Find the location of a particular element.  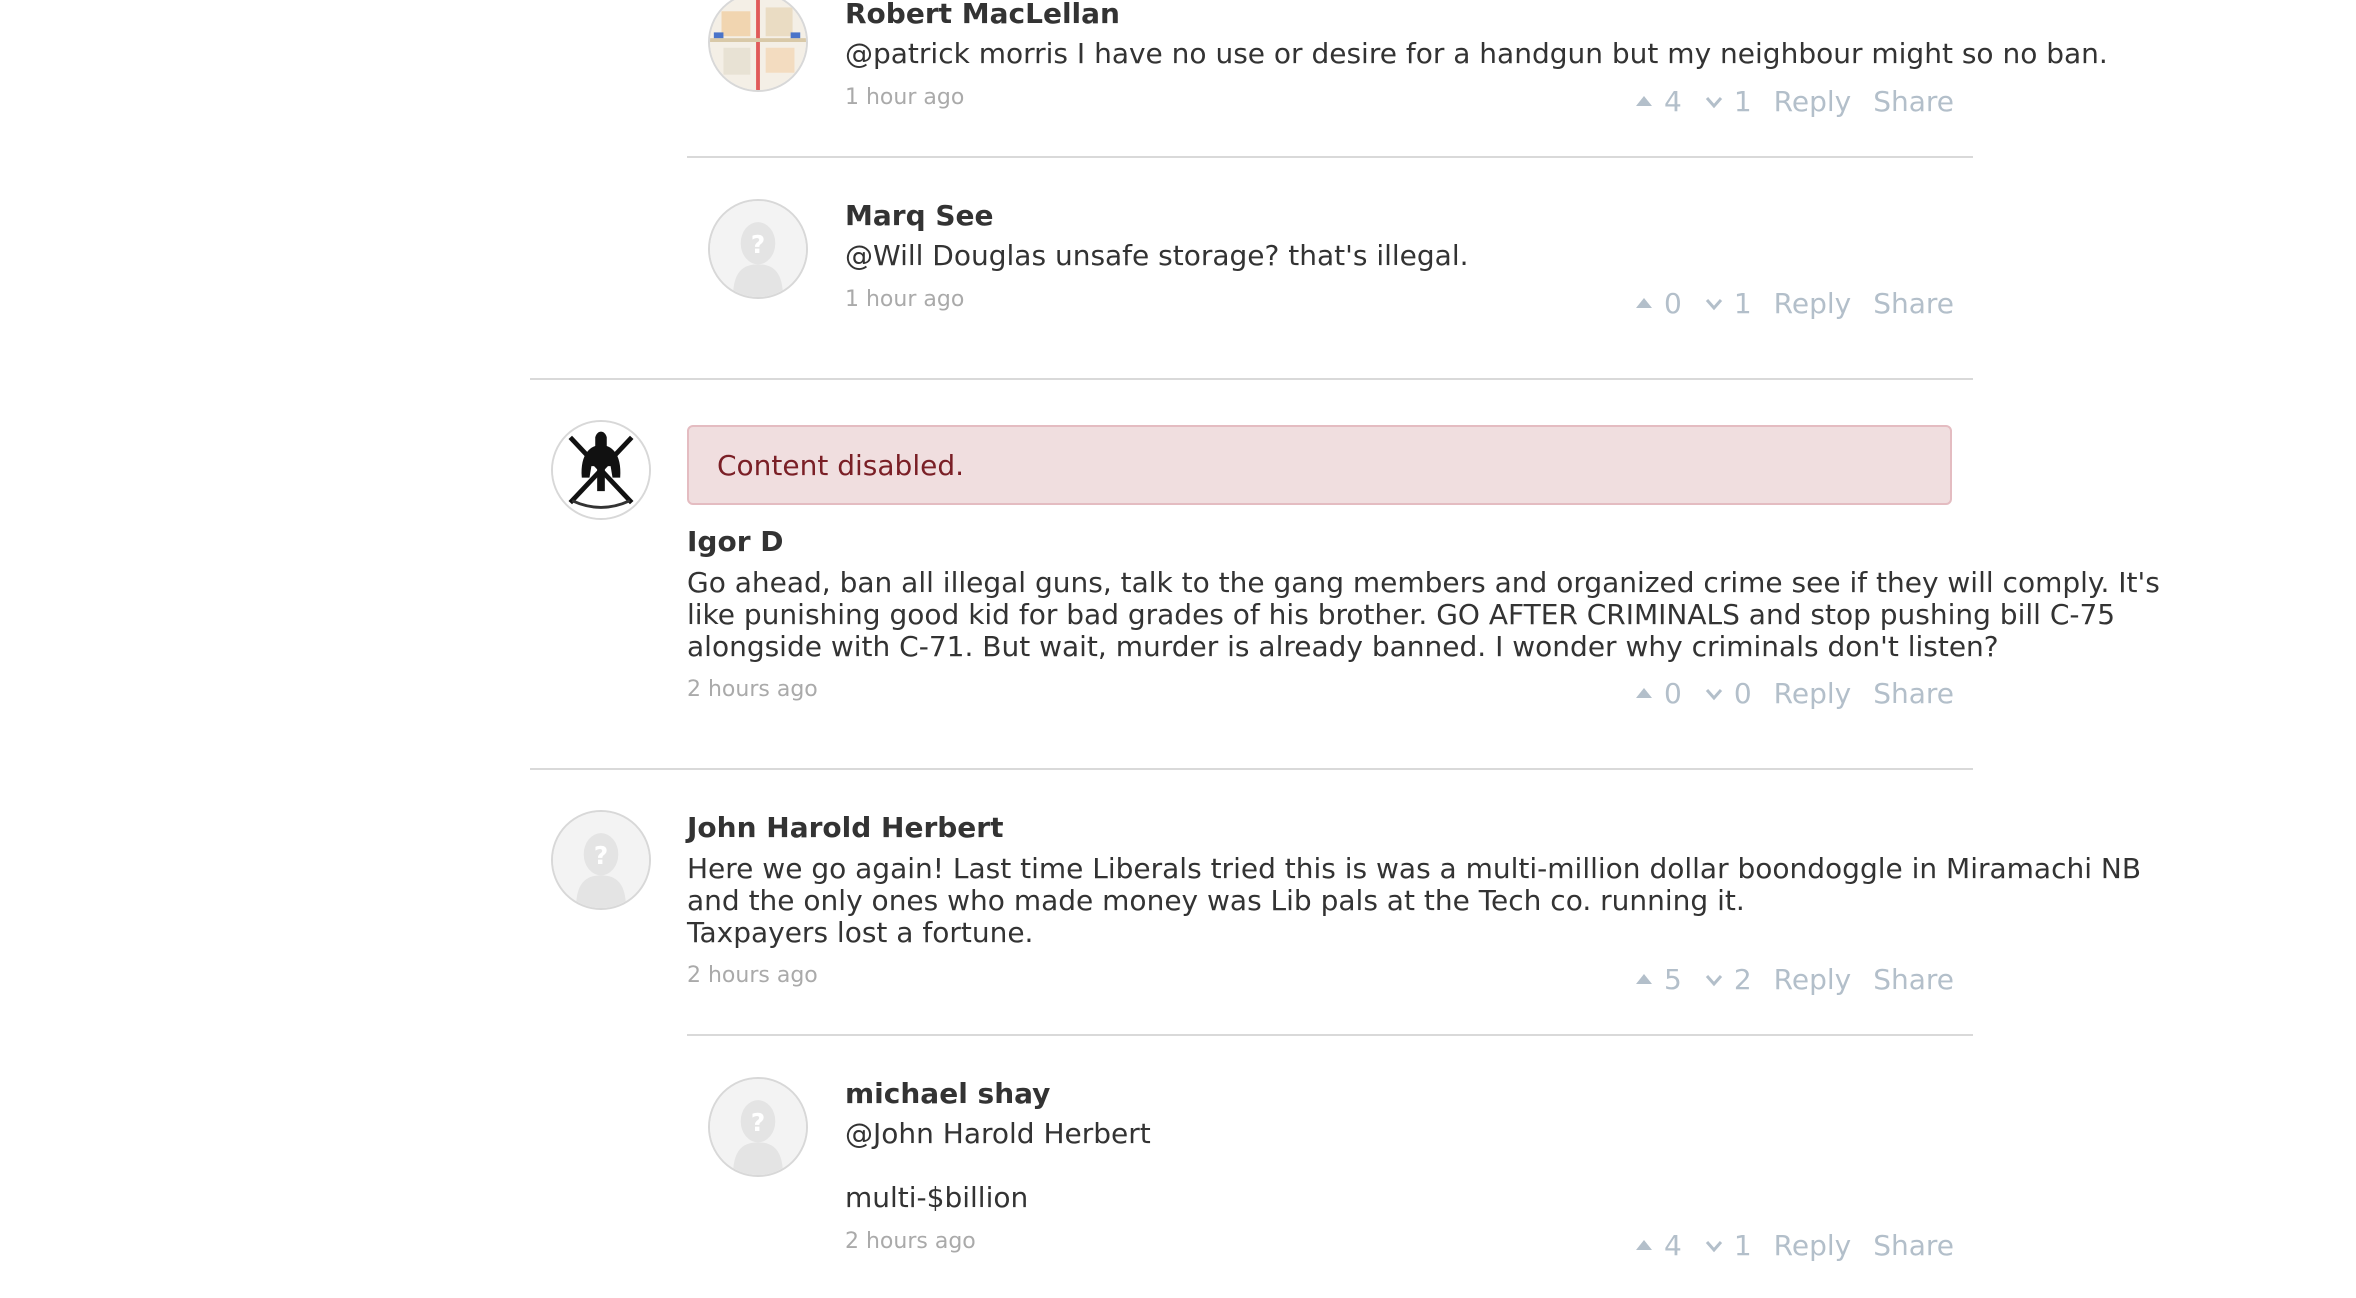

comment-actions: 0 1 Reply Share is located at coordinates (1794, 303).